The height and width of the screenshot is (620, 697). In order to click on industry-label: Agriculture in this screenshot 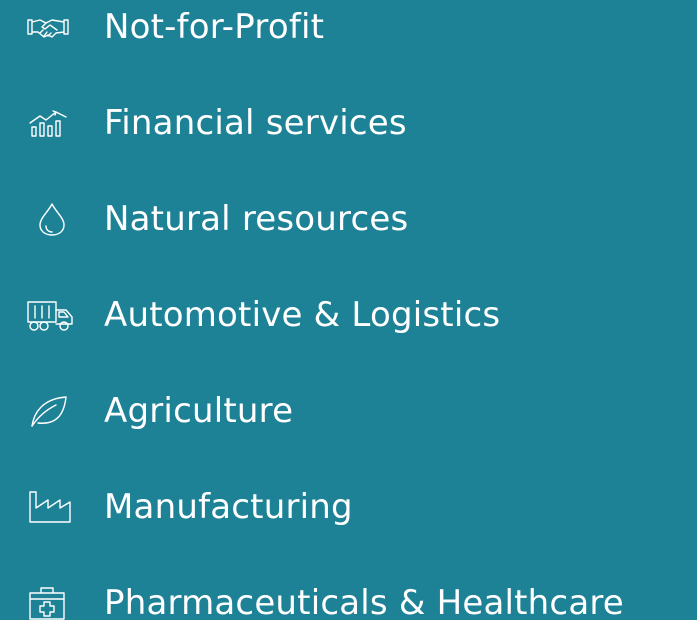, I will do `click(199, 411)`.